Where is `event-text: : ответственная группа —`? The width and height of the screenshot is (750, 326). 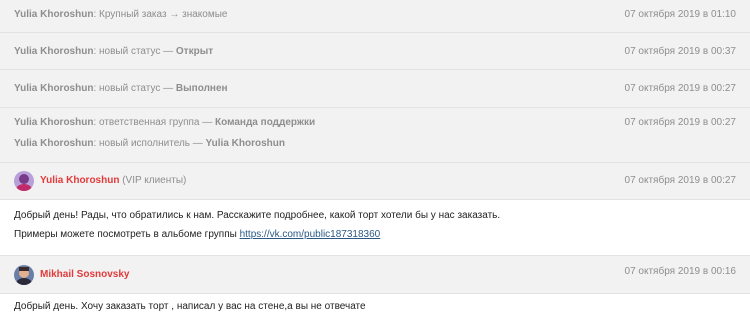 event-text: : ответственная группа — is located at coordinates (154, 122).